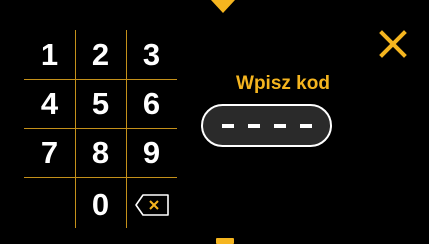  I want to click on key-6: 6, so click(151, 103).